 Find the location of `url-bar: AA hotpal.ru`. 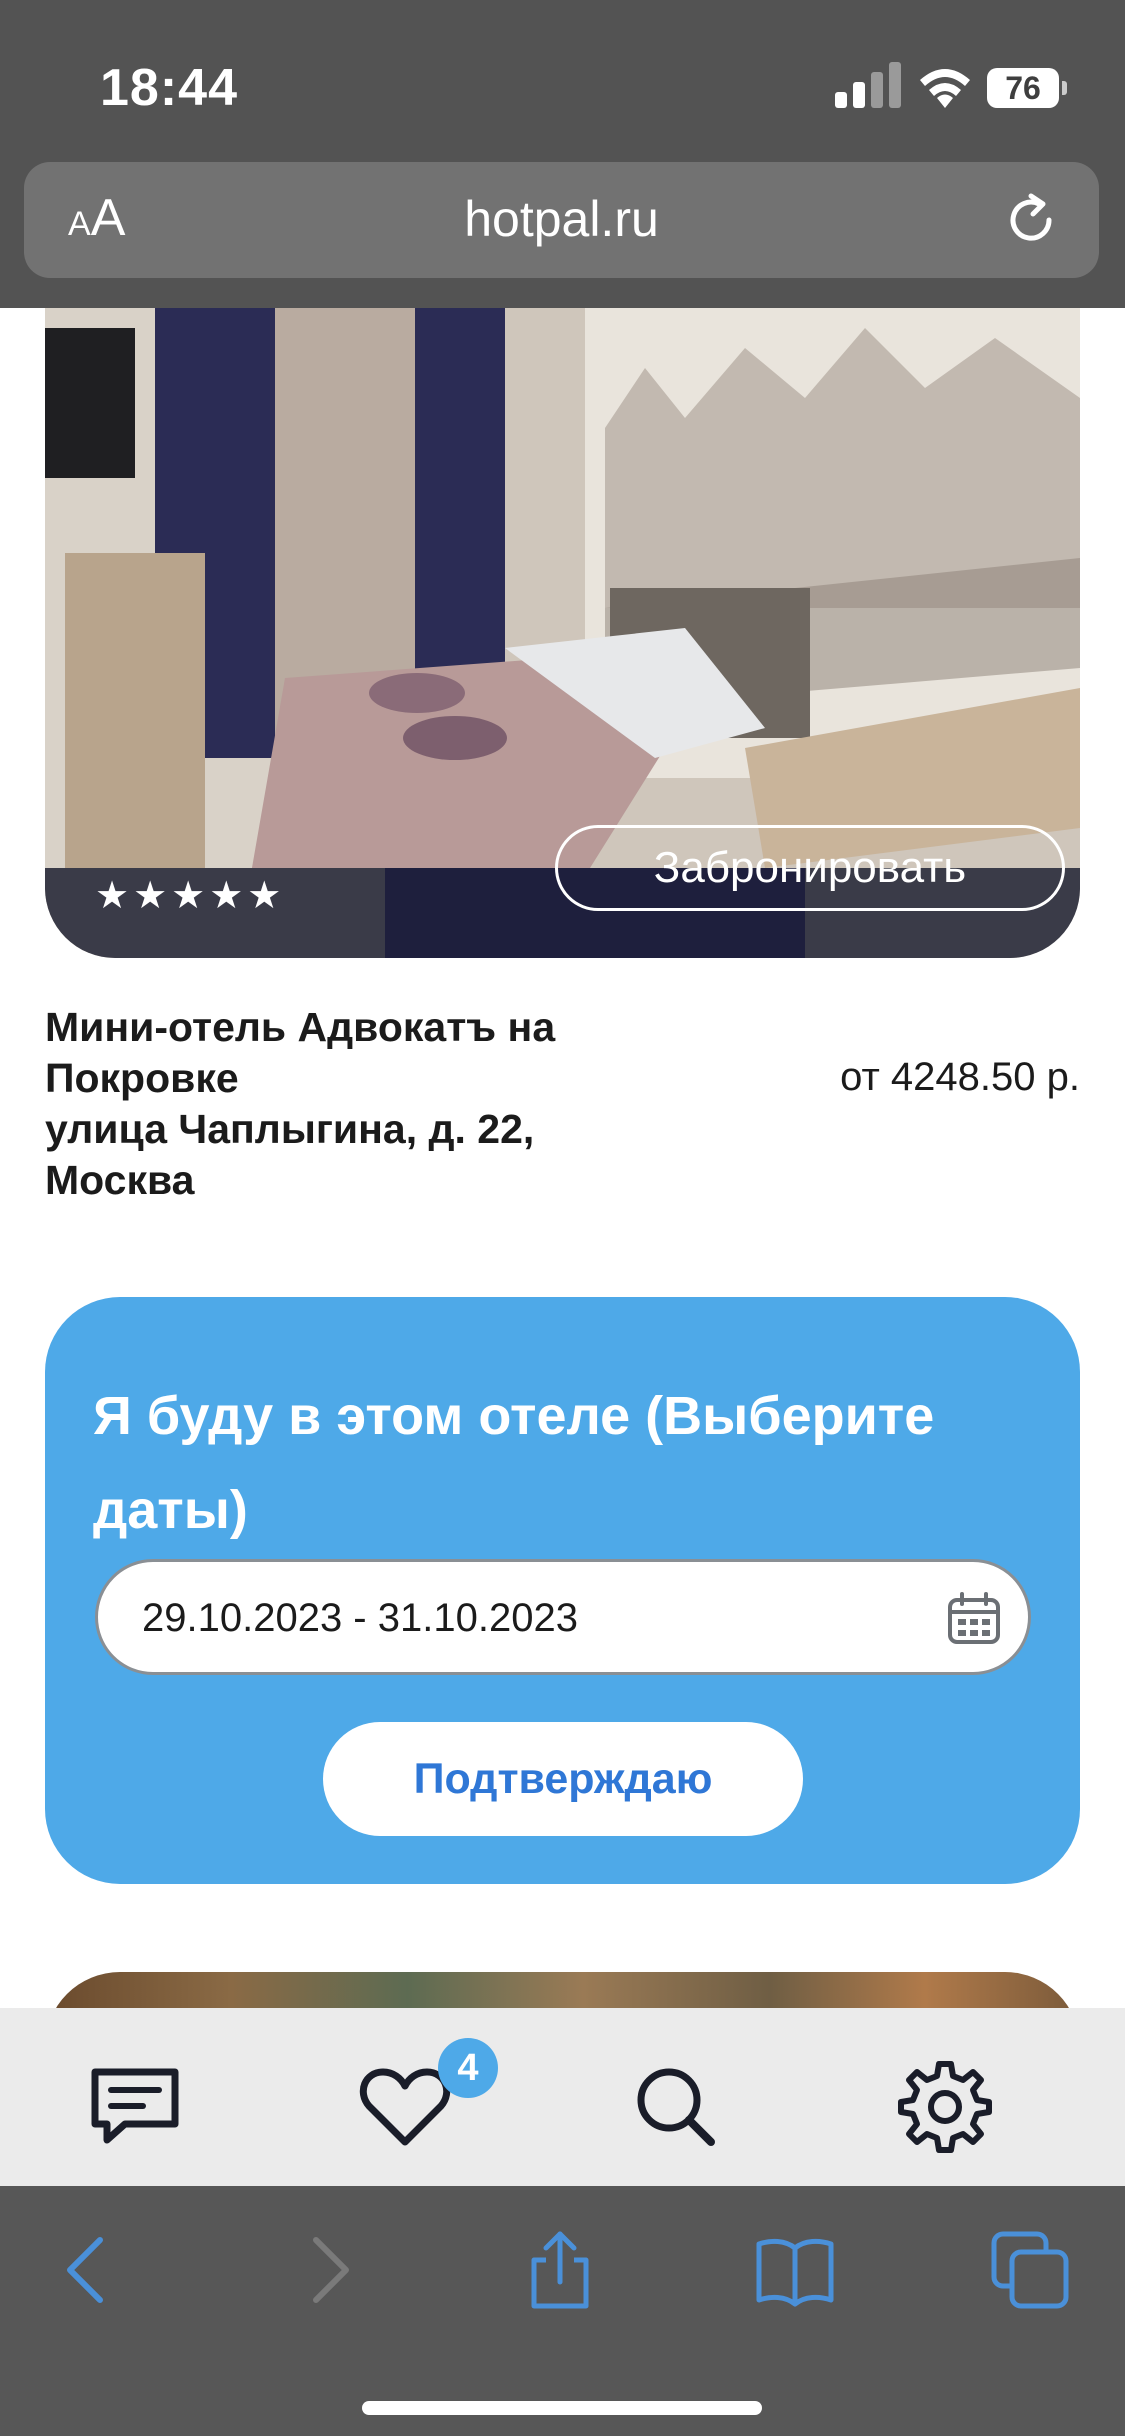

url-bar: AA hotpal.ru is located at coordinates (561, 220).